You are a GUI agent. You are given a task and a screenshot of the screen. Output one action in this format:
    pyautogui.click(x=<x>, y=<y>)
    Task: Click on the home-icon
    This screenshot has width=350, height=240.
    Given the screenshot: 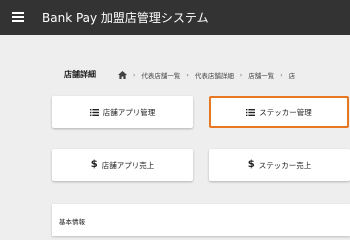 What is the action you would take?
    pyautogui.click(x=122, y=75)
    